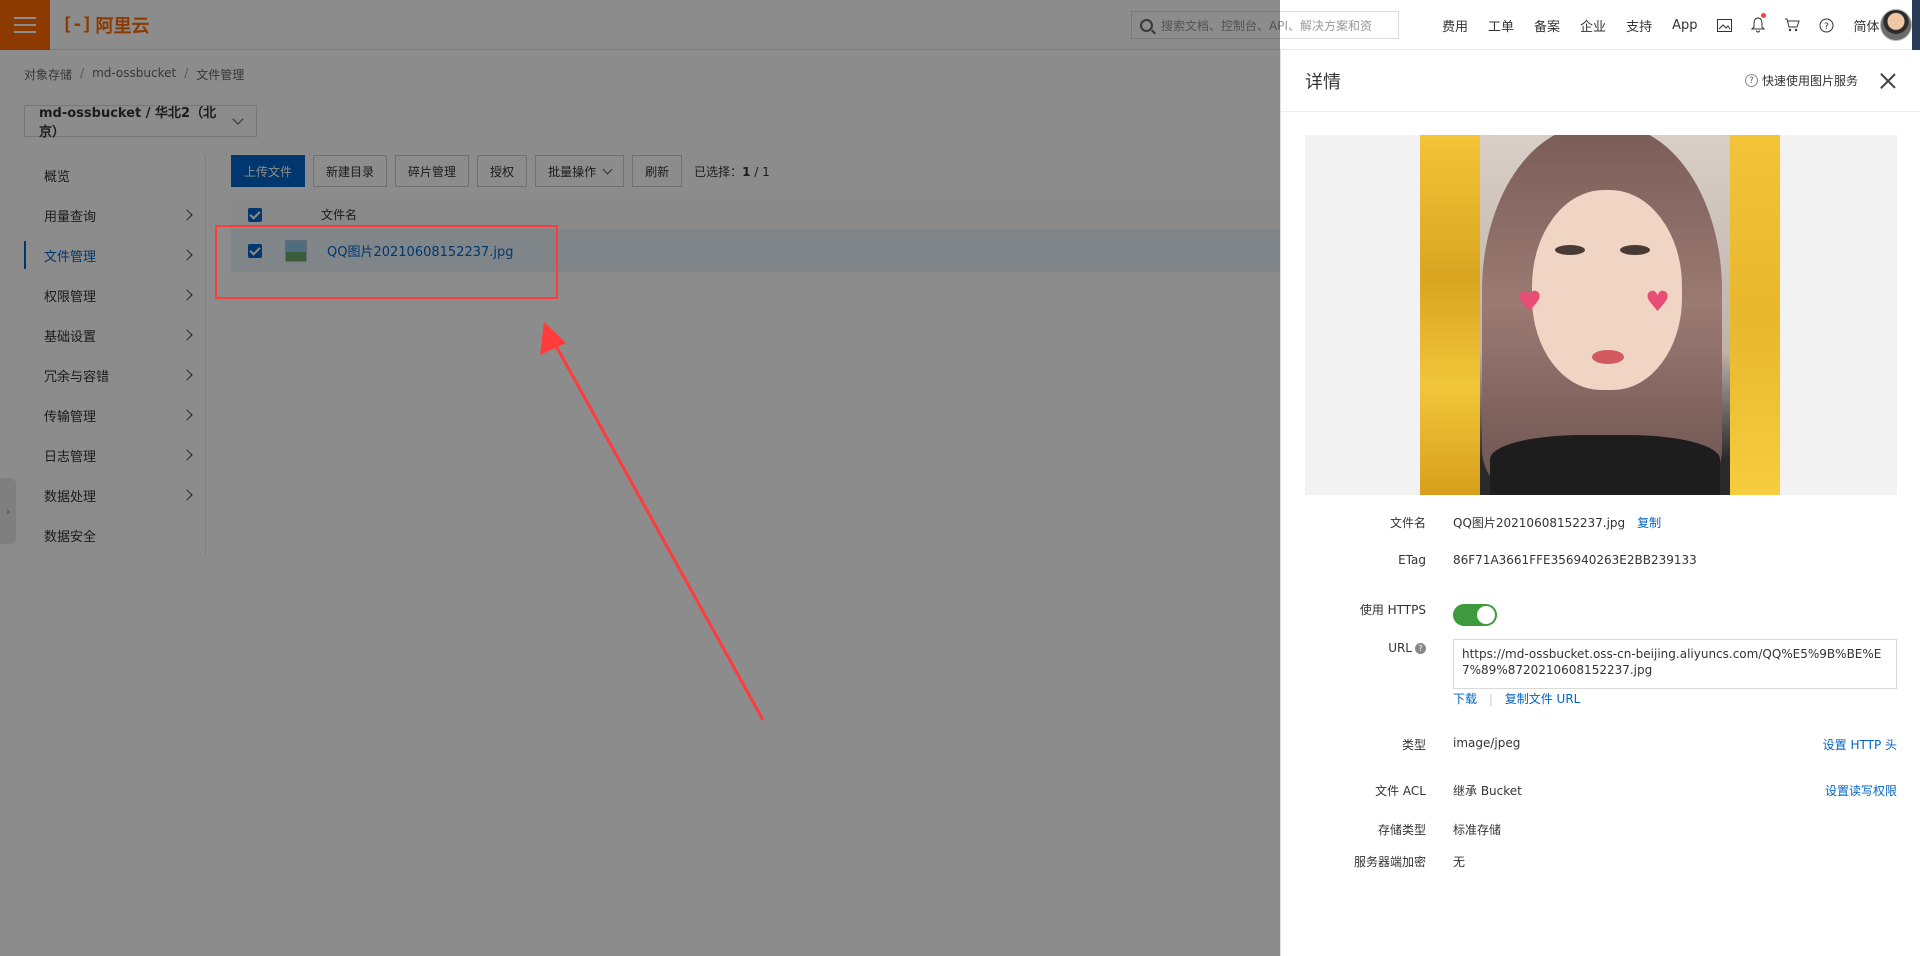 This screenshot has width=1920, height=956. Describe the element at coordinates (1547, 25) in the screenshot. I see `nav-icp: 备案` at that location.